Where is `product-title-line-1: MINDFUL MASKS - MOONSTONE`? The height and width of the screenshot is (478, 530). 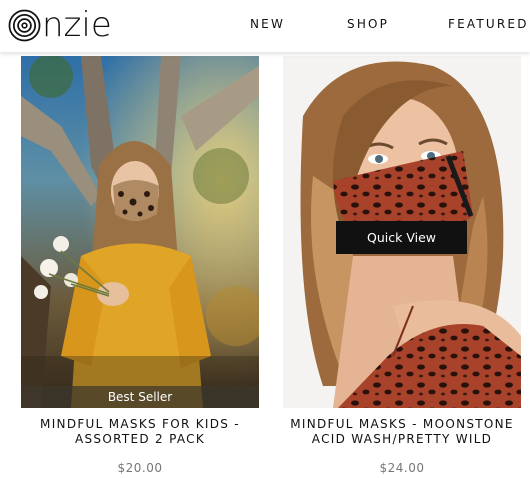
product-title-line-1: MINDFUL MASKS - MOONSTONE is located at coordinates (402, 424).